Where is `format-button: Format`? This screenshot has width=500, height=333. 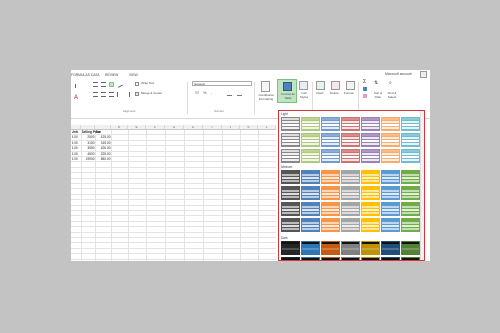
format-button: Format is located at coordinates (349, 93).